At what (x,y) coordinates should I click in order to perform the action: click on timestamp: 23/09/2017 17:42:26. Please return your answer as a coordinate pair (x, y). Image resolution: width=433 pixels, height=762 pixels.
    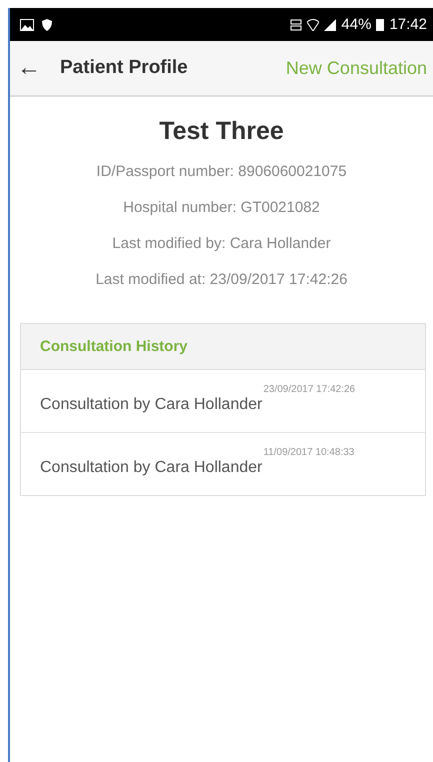
    Looking at the image, I should click on (309, 389).